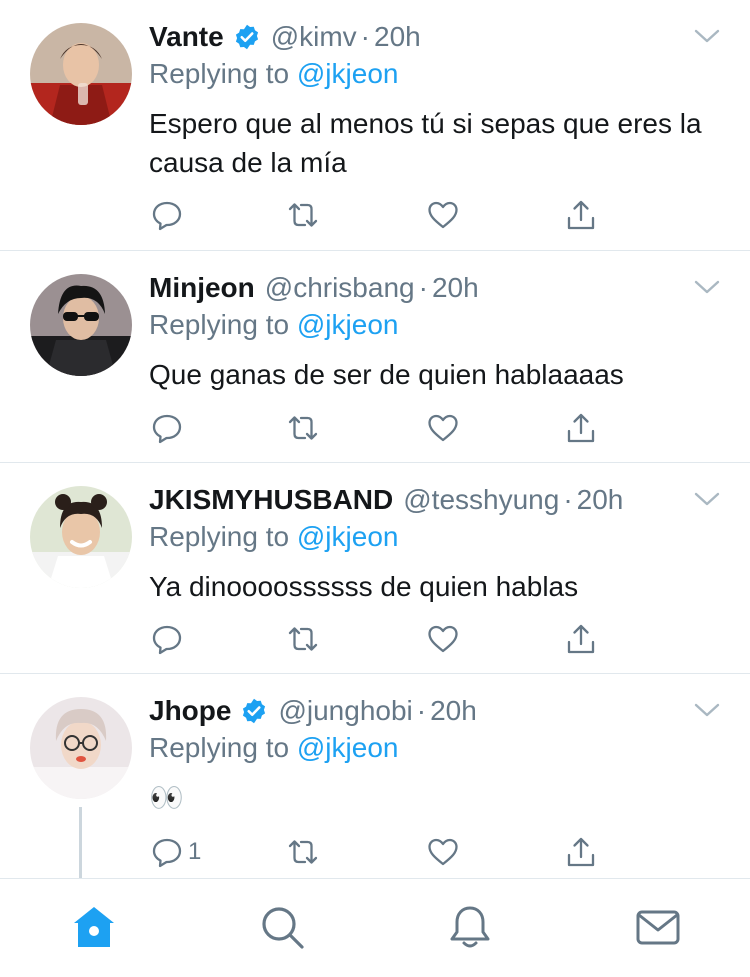 This screenshot has width=750, height=977. Describe the element at coordinates (364, 586) in the screenshot. I see `tweet-text: Ya dinoooossssss de quien hablas` at that location.